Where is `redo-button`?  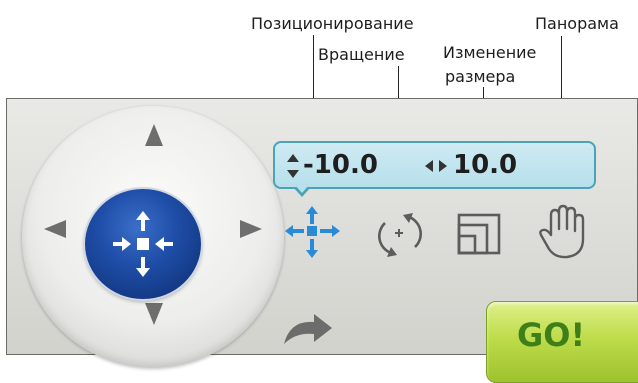
redo-button is located at coordinates (308, 328).